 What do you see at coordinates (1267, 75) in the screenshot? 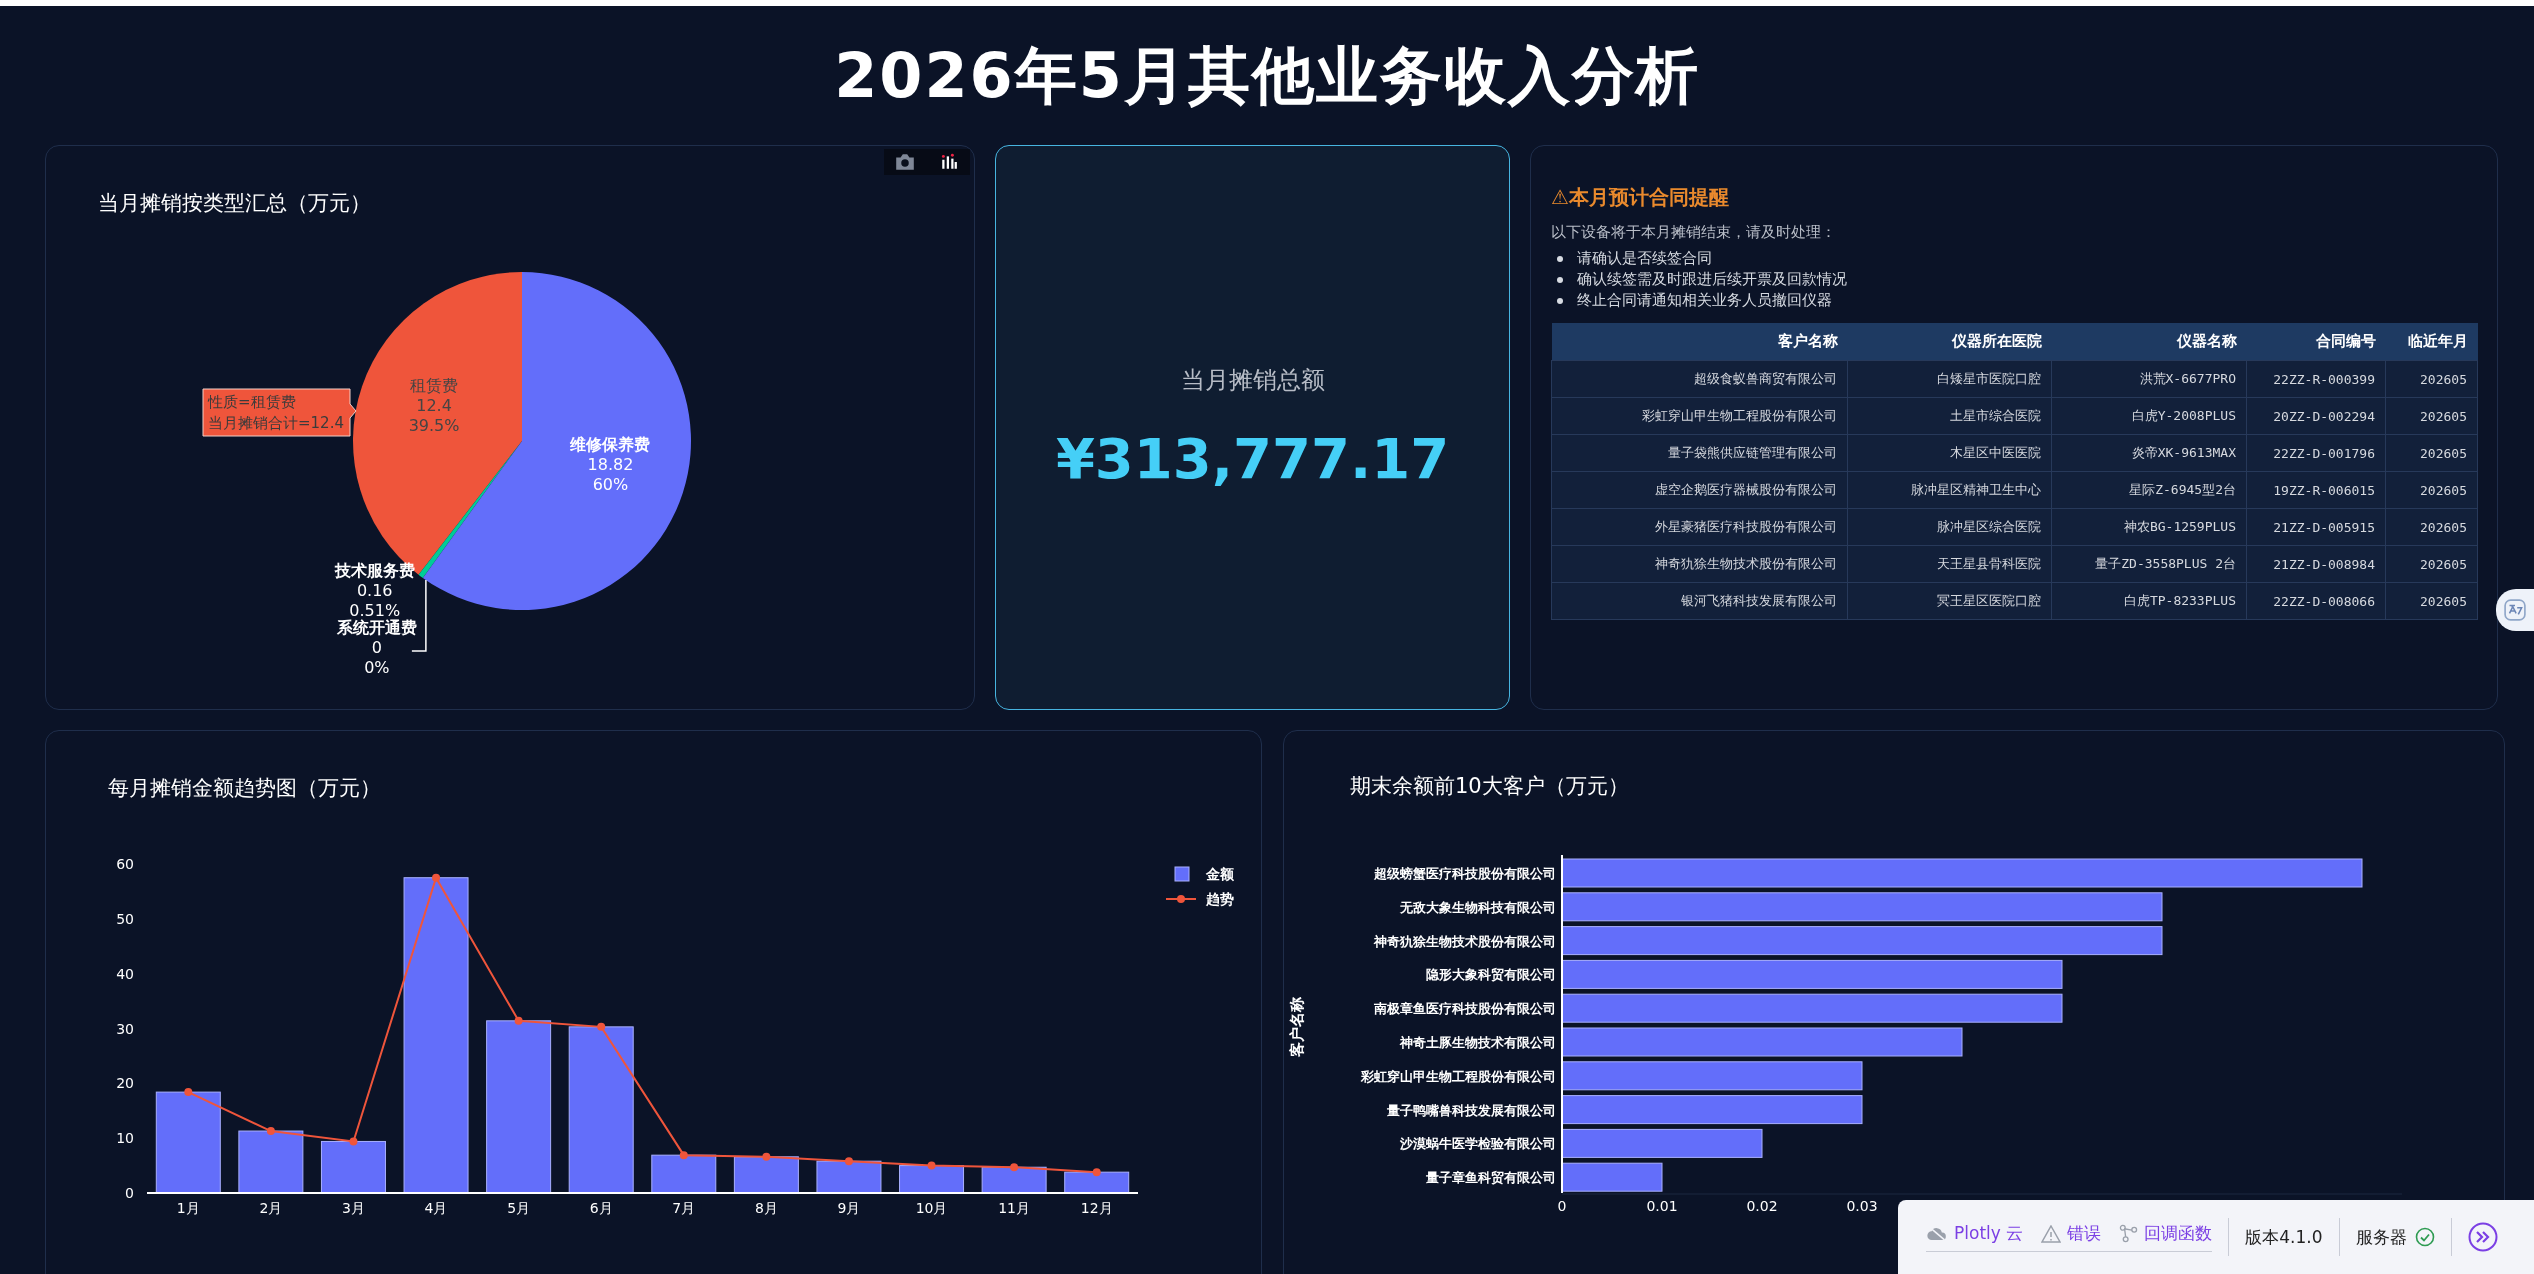
I see `dashboard-title: 2026年5月其他业务收入分析` at bounding box center [1267, 75].